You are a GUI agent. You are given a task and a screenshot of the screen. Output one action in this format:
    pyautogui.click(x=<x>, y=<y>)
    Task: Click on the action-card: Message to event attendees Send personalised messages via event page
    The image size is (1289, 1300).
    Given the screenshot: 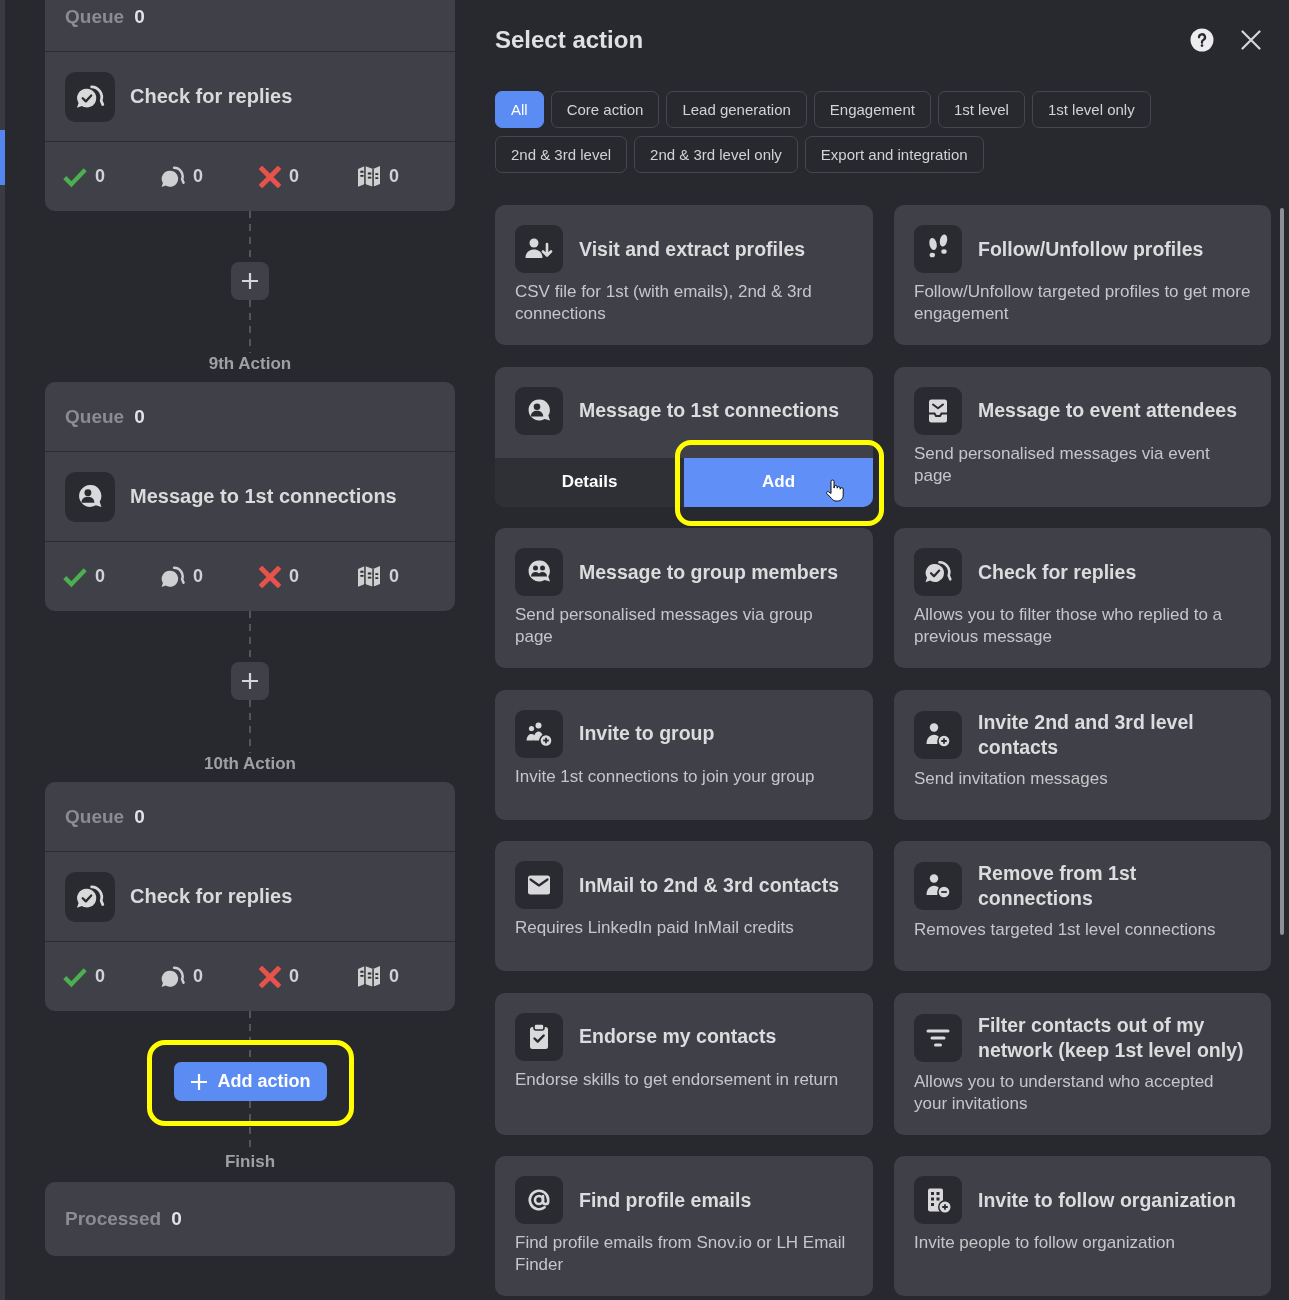 What is the action you would take?
    pyautogui.click(x=1082, y=436)
    